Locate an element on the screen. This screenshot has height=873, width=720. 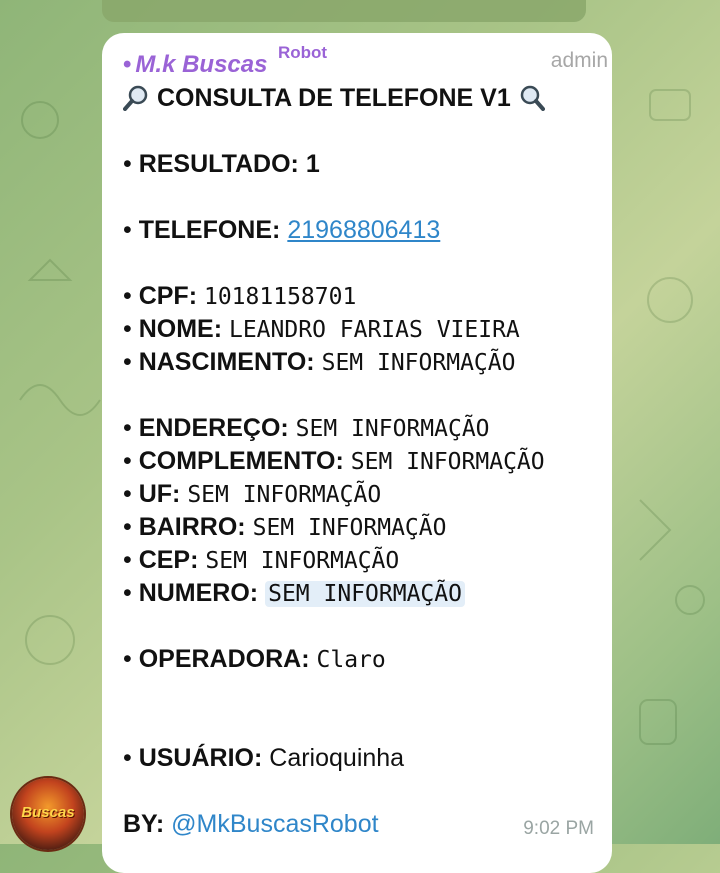
sender-name: • M.k Buscas is located at coordinates (195, 65).